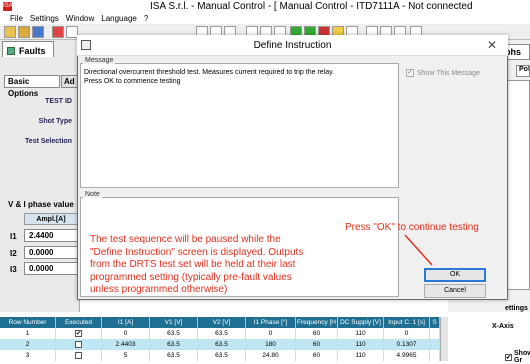  I want to click on col-v2: V2 [V], so click(222, 322).